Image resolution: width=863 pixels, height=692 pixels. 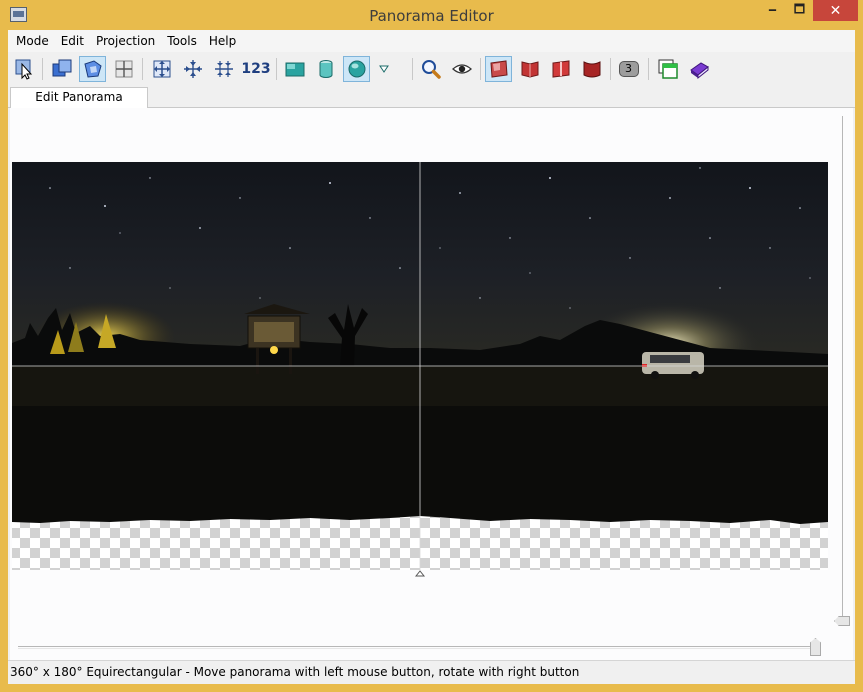 I want to click on menu-edit: Edit, so click(x=72, y=41).